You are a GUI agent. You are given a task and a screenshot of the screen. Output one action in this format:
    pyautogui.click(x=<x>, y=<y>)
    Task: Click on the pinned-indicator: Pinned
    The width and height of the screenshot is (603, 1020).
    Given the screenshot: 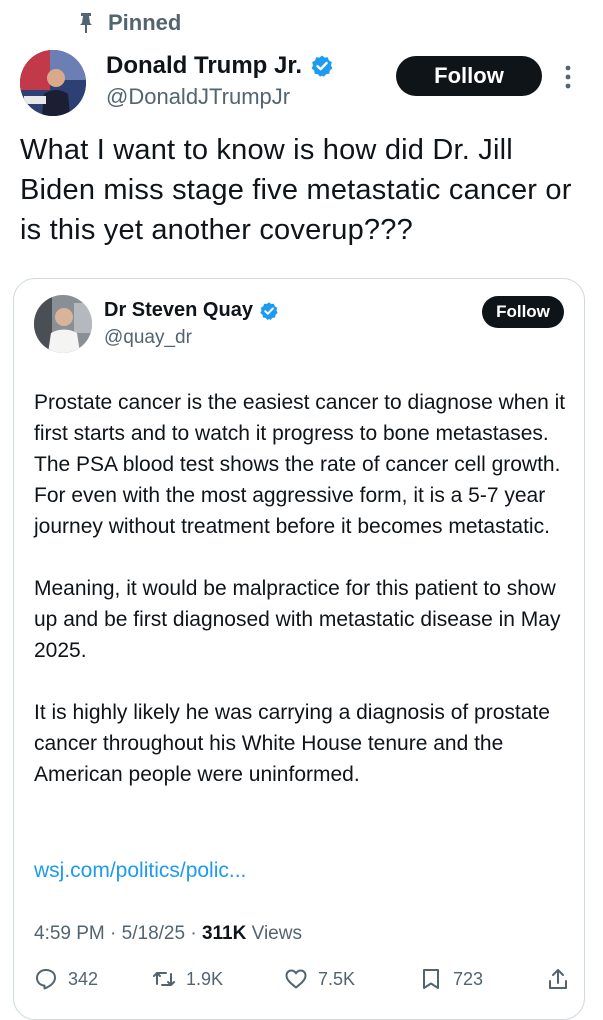 What is the action you would take?
    pyautogui.click(x=129, y=23)
    